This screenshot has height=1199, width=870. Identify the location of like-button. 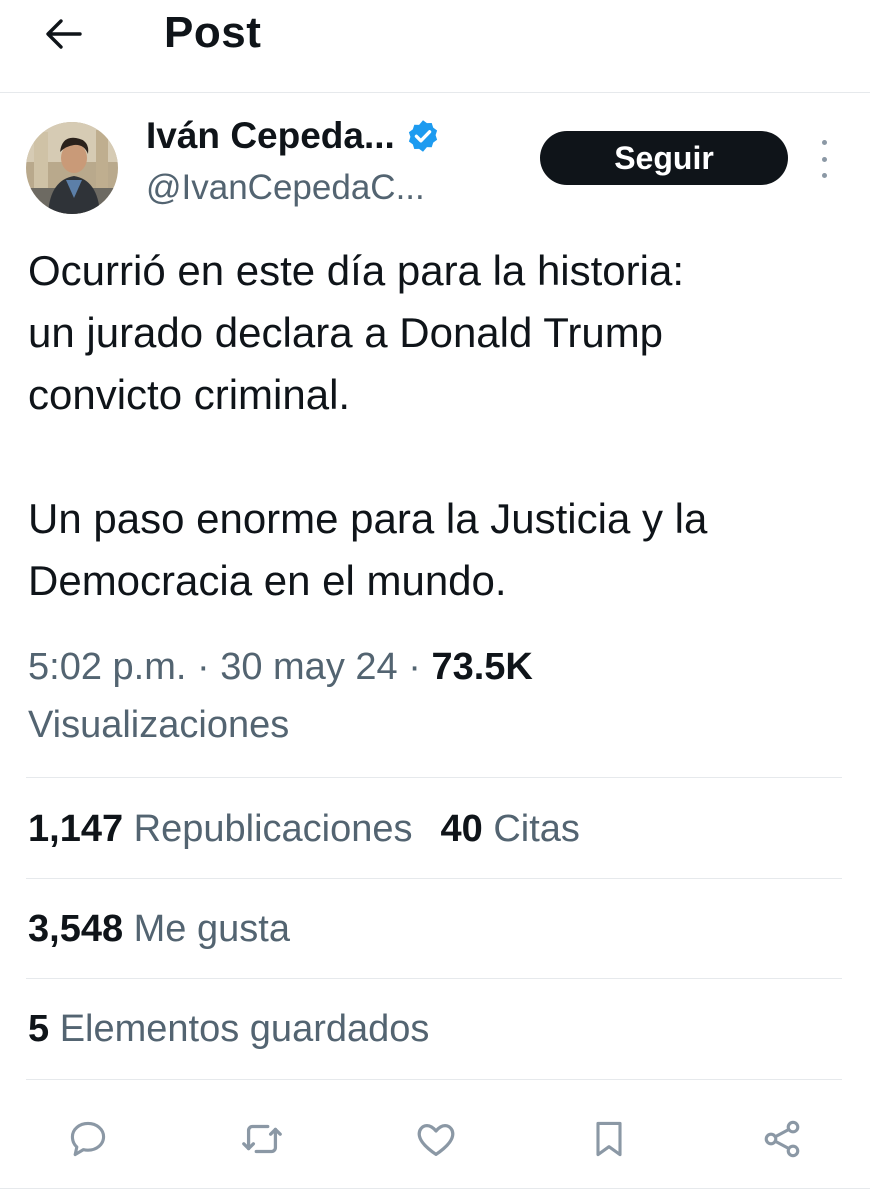
(436, 1139).